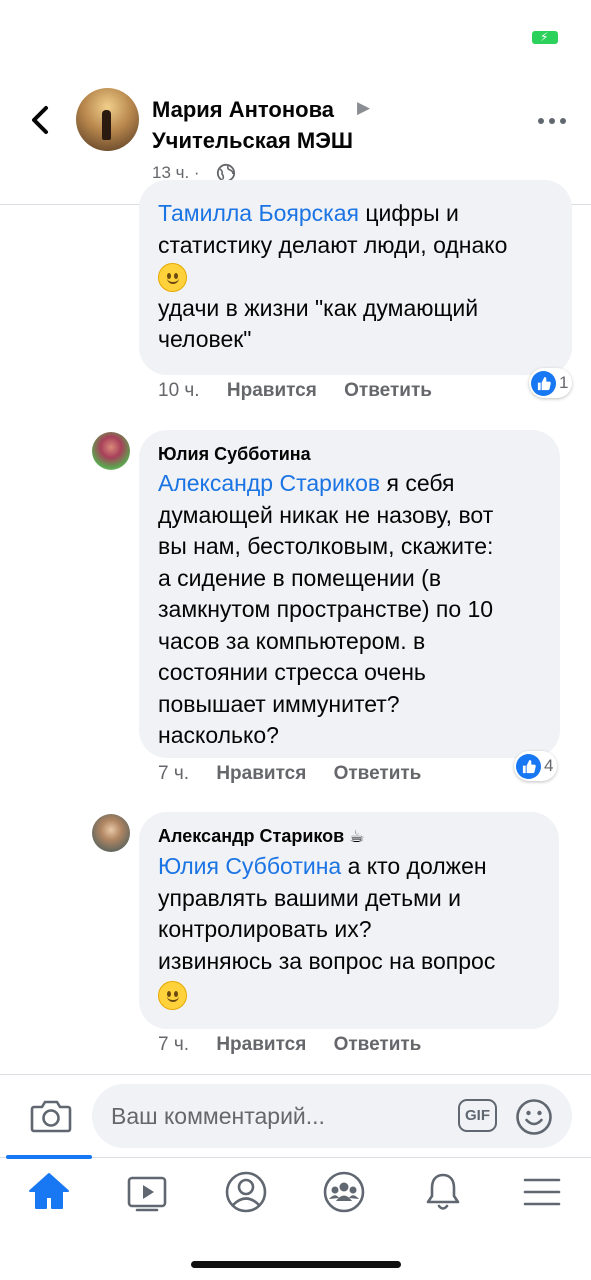 This screenshot has width=591, height=1280. What do you see at coordinates (42, 120) in the screenshot?
I see `back-chevron-icon` at bounding box center [42, 120].